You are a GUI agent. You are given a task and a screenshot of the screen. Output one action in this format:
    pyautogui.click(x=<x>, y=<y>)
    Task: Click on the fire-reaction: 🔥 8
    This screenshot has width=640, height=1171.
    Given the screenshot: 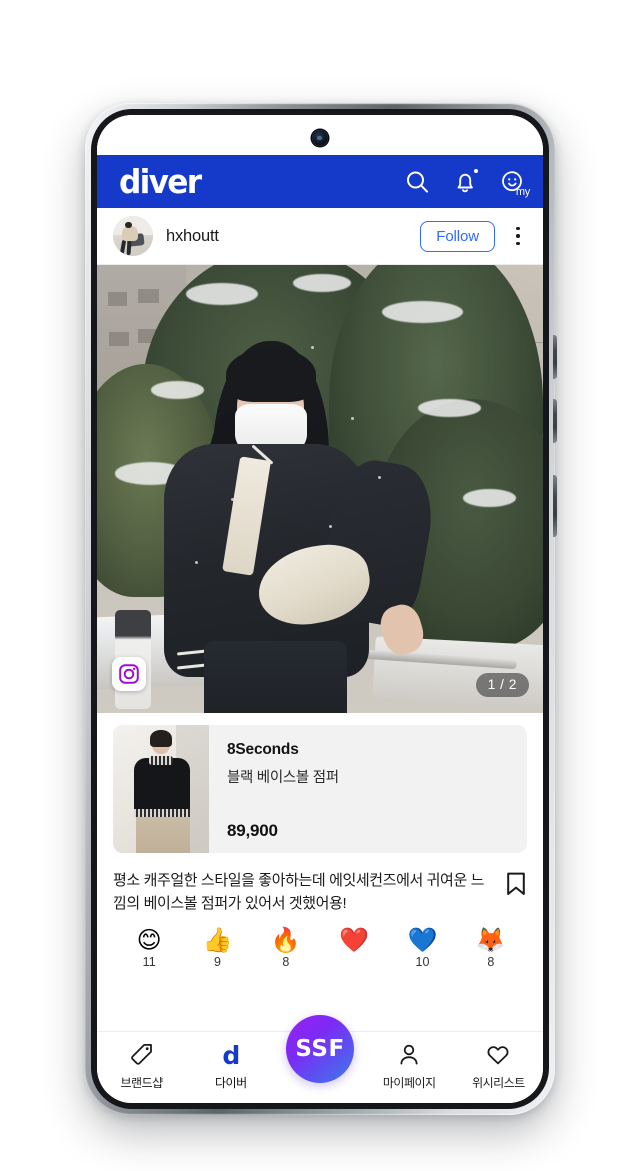 What is the action you would take?
    pyautogui.click(x=286, y=948)
    